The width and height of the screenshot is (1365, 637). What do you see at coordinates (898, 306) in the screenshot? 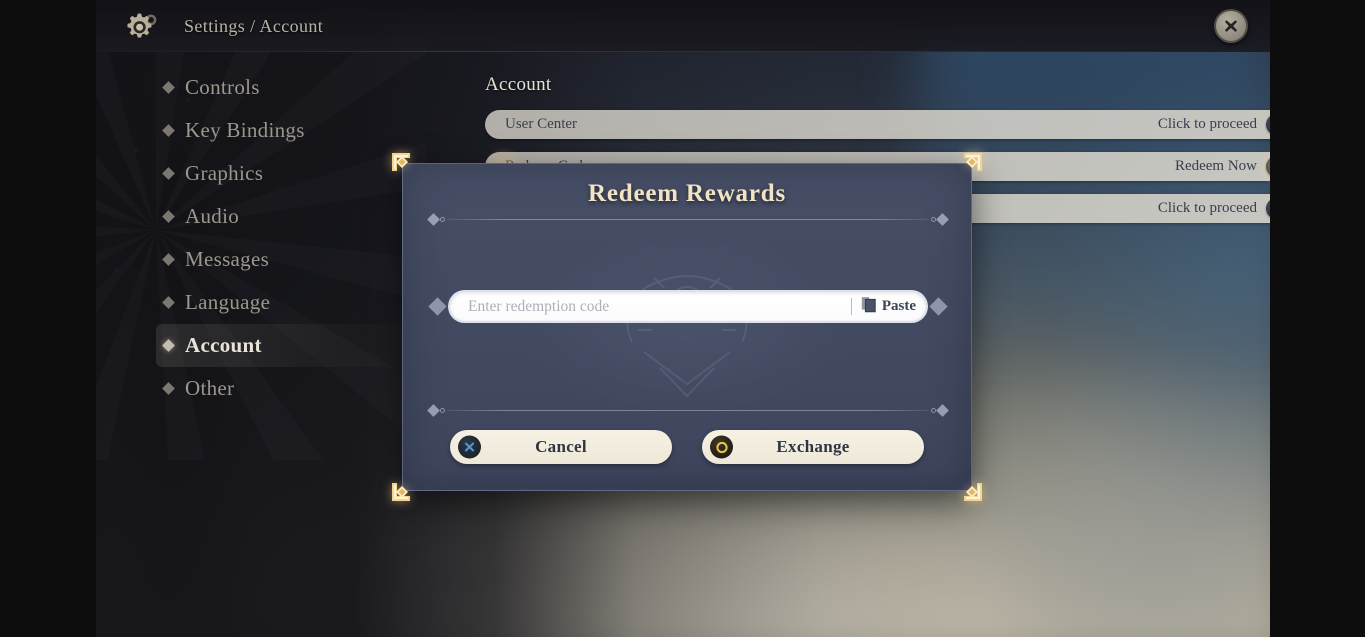
I see `paste-label: Paste` at bounding box center [898, 306].